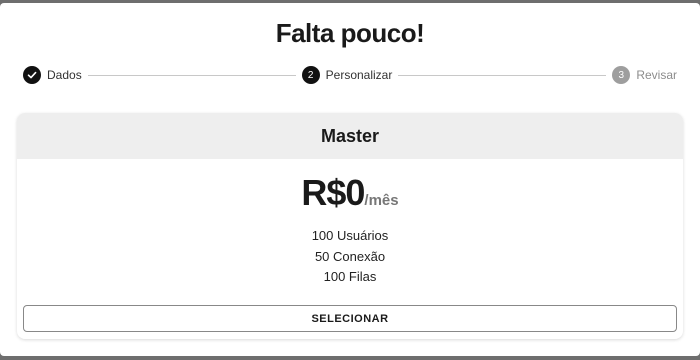 The width and height of the screenshot is (700, 360). Describe the element at coordinates (64, 75) in the screenshot. I see `step-label-dados: Dados` at that location.